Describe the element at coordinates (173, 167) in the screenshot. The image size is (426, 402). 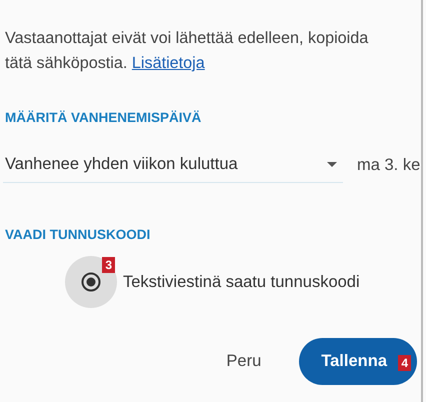
I see `expiry-dropdown: Vanhenee yhden viikon kuluttua` at that location.